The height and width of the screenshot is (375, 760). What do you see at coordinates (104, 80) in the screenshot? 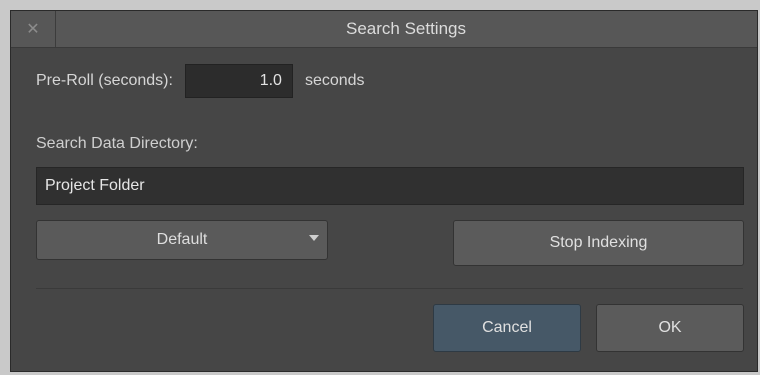
I see `preroll-label: Pre-Roll (seconds):` at bounding box center [104, 80].